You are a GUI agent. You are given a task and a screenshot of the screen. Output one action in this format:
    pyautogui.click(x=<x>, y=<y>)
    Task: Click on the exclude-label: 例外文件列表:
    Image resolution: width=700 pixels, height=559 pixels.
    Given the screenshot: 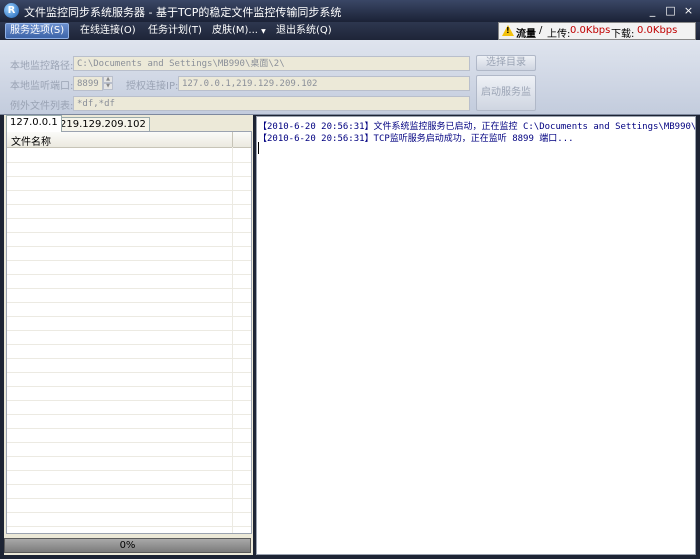 What is the action you would take?
    pyautogui.click(x=42, y=106)
    